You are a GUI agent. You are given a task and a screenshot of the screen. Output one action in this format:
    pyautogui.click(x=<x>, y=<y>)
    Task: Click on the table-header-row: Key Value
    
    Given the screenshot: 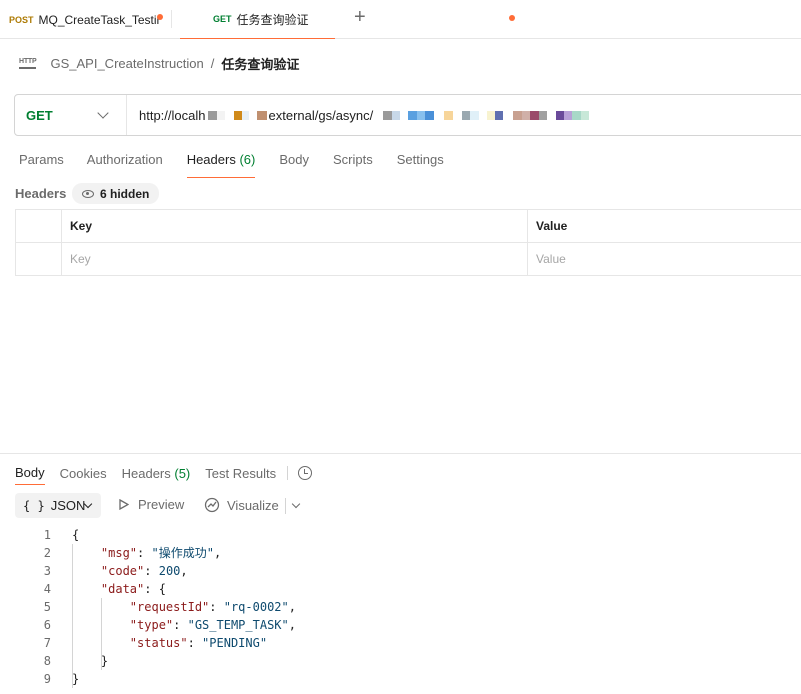 What is the action you would take?
    pyautogui.click(x=408, y=226)
    